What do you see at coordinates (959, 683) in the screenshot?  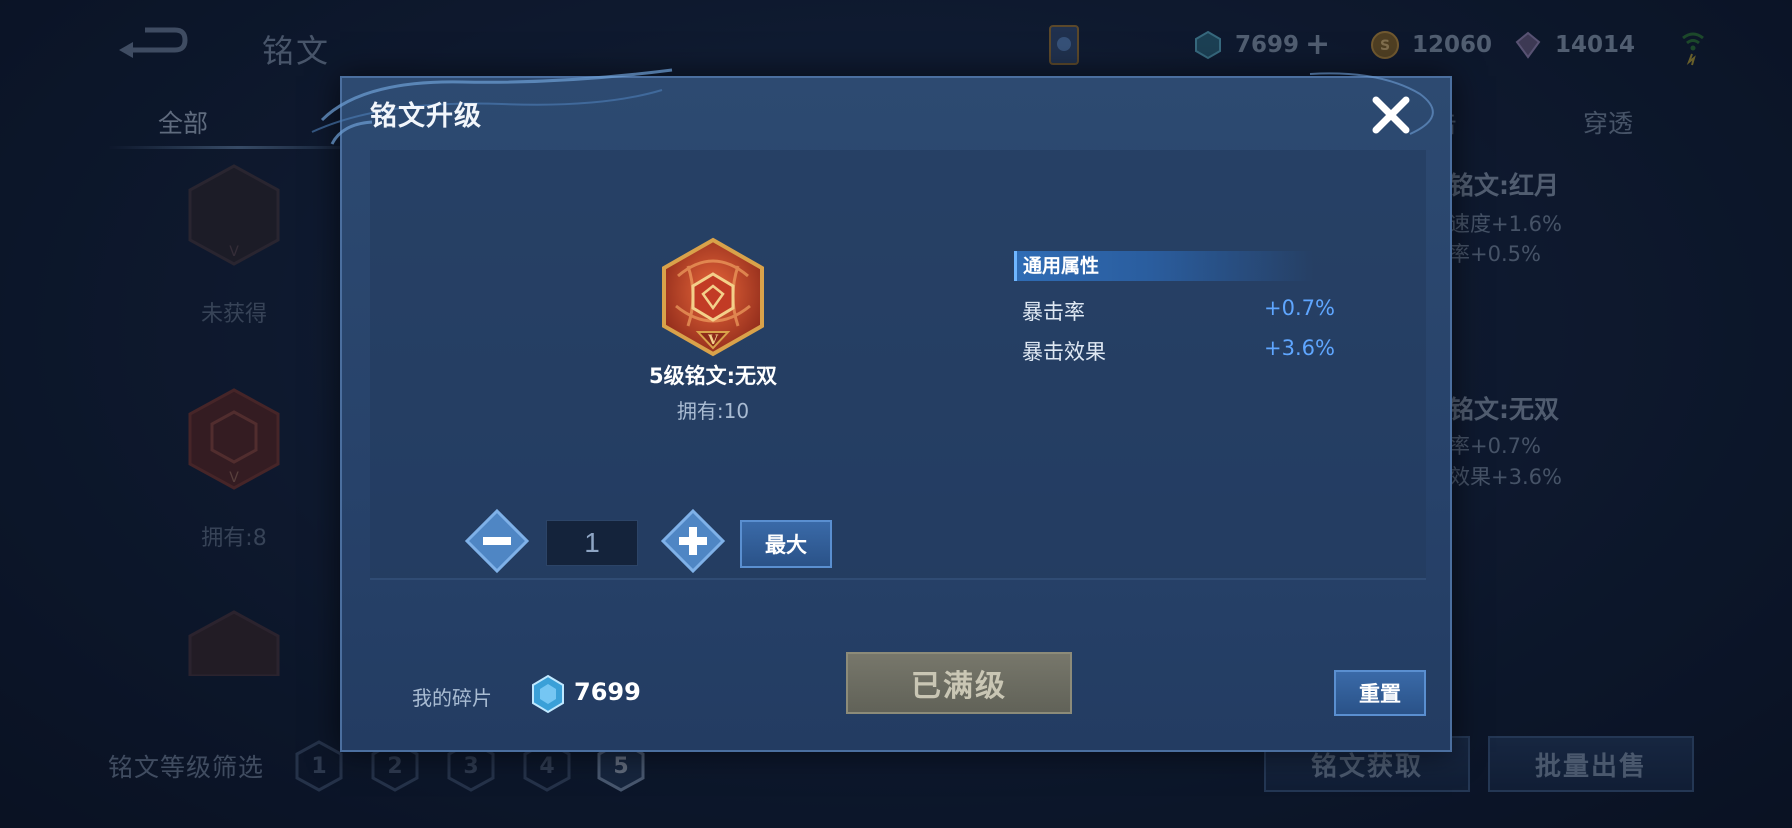 I see `max-level-button: 已满级` at bounding box center [959, 683].